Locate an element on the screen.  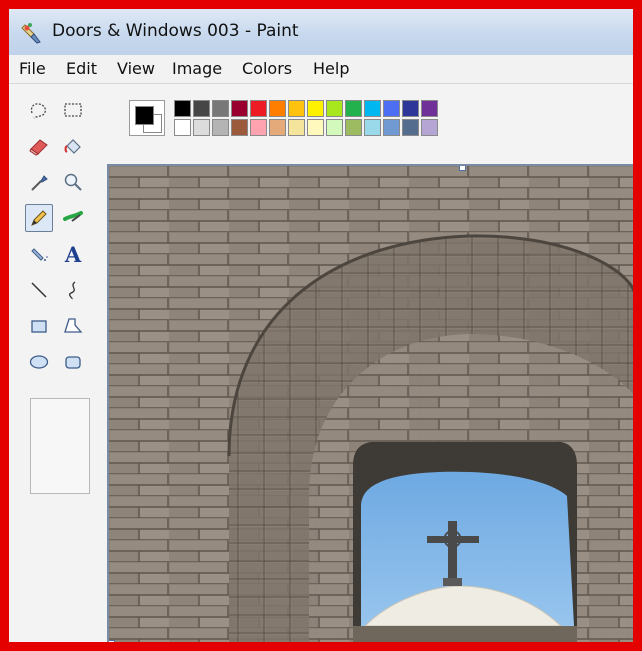
rectangle-tool is located at coordinates (39, 326).